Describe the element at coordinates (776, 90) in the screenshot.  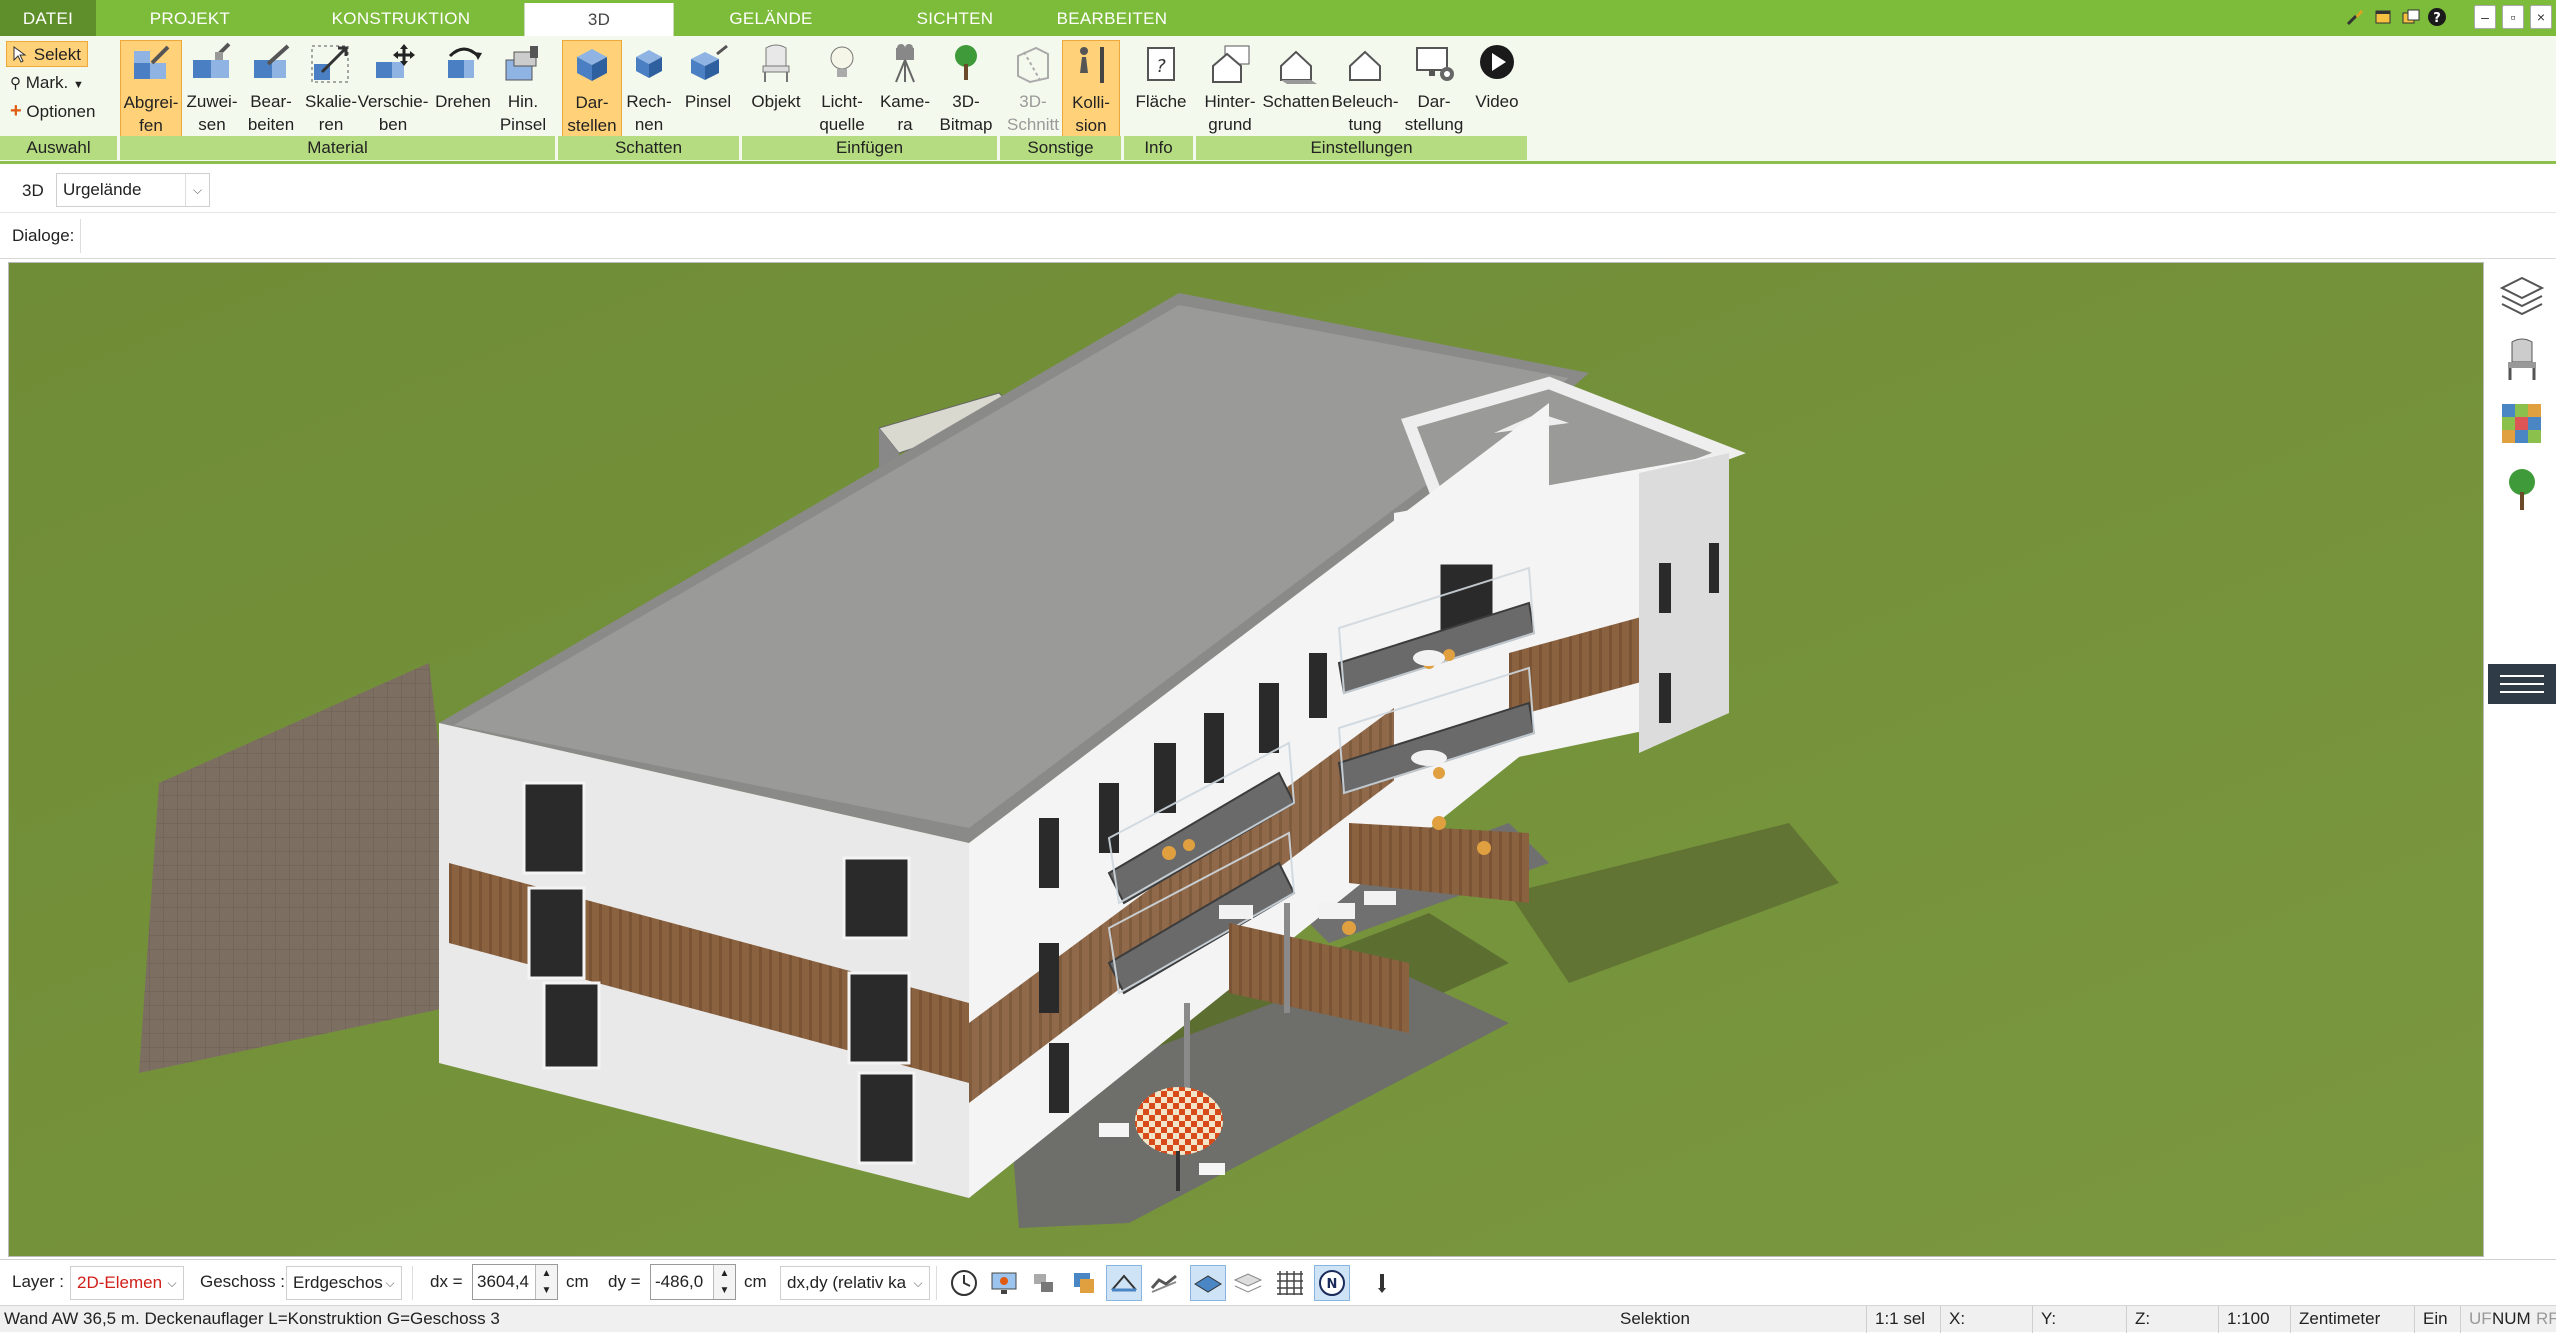
I see `objekt-button: Objekt` at that location.